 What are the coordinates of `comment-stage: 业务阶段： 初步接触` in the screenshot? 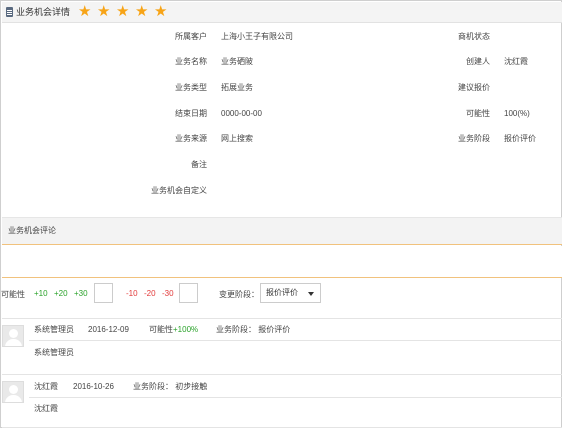 It's located at (170, 386).